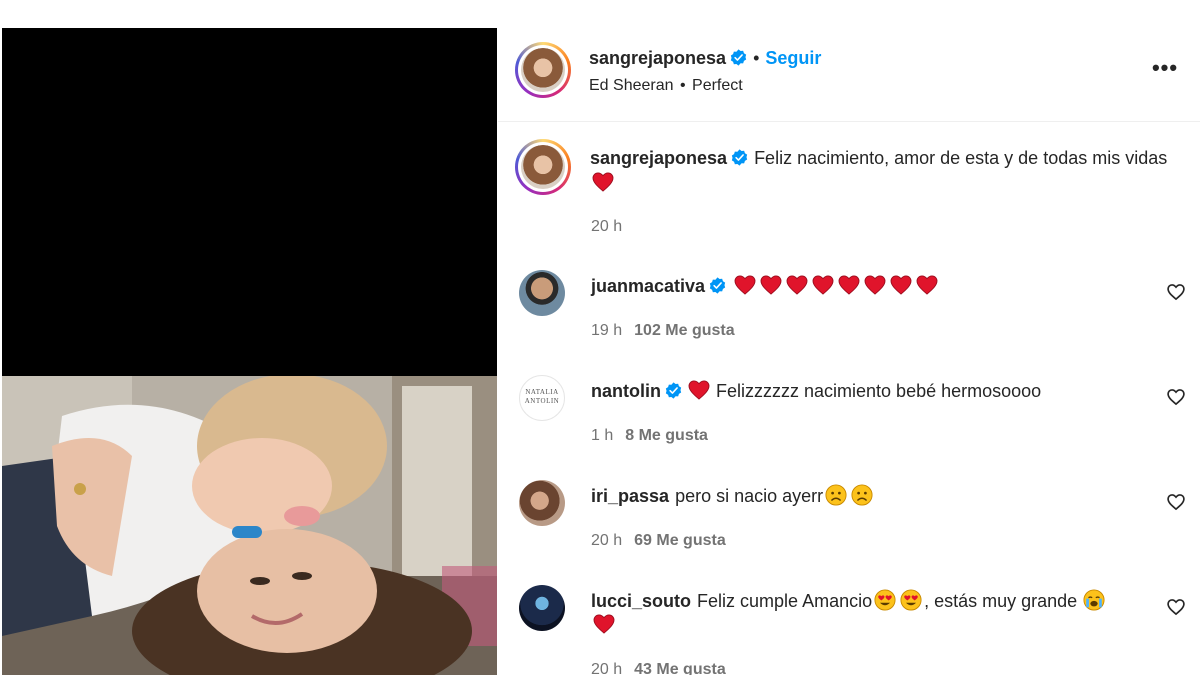 The image size is (1200, 675). I want to click on comment-avatar-text: NATALIA ANTOLIN, so click(542, 396).